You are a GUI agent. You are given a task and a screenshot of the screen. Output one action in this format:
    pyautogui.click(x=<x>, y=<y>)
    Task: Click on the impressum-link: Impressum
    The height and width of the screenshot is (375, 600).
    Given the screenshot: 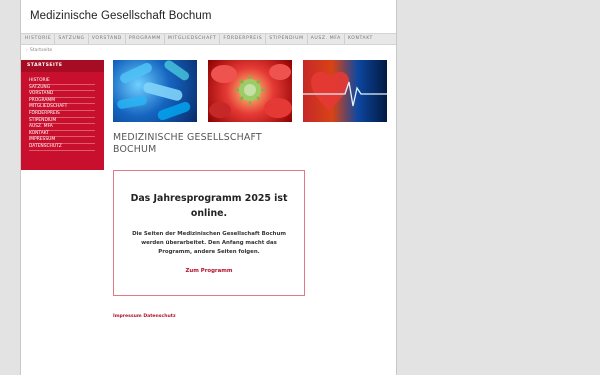 What is the action you would take?
    pyautogui.click(x=127, y=316)
    